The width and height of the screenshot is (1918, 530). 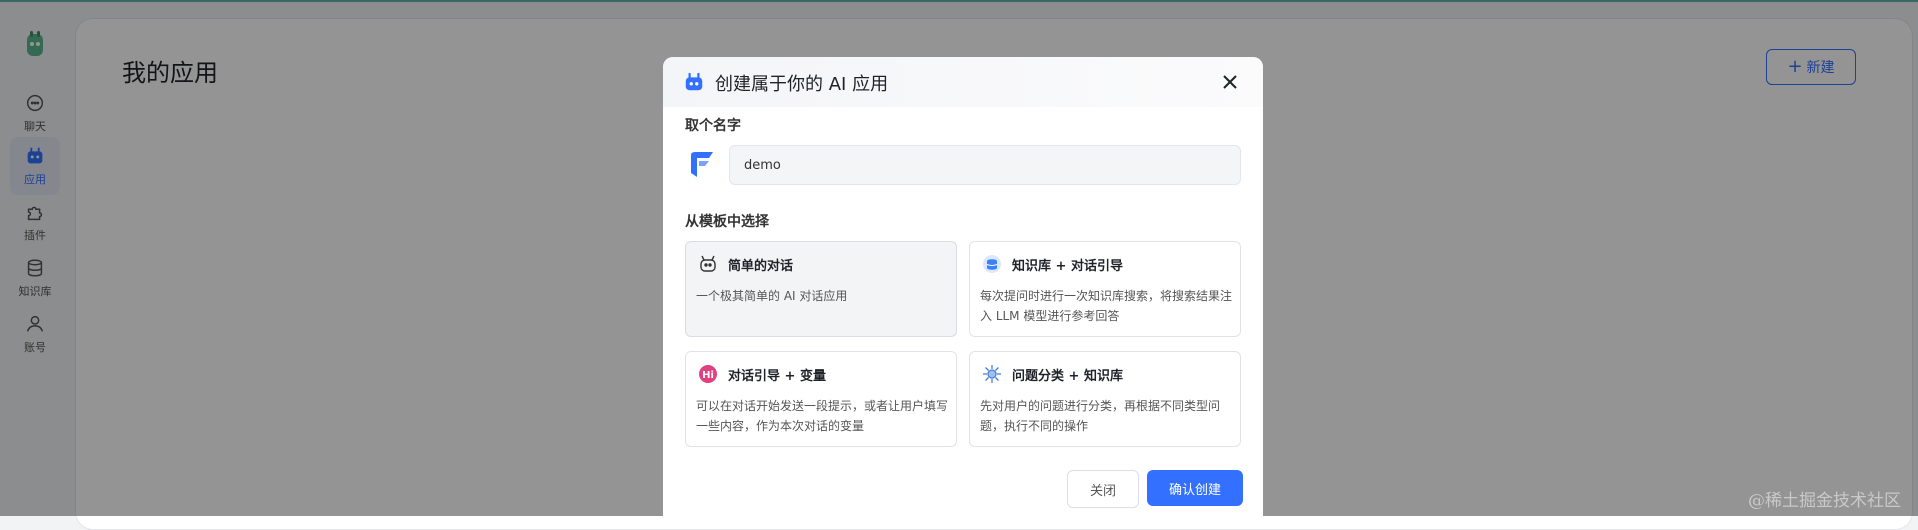 What do you see at coordinates (802, 84) in the screenshot?
I see `modal-title: 创建属于你的 AI 应用` at bounding box center [802, 84].